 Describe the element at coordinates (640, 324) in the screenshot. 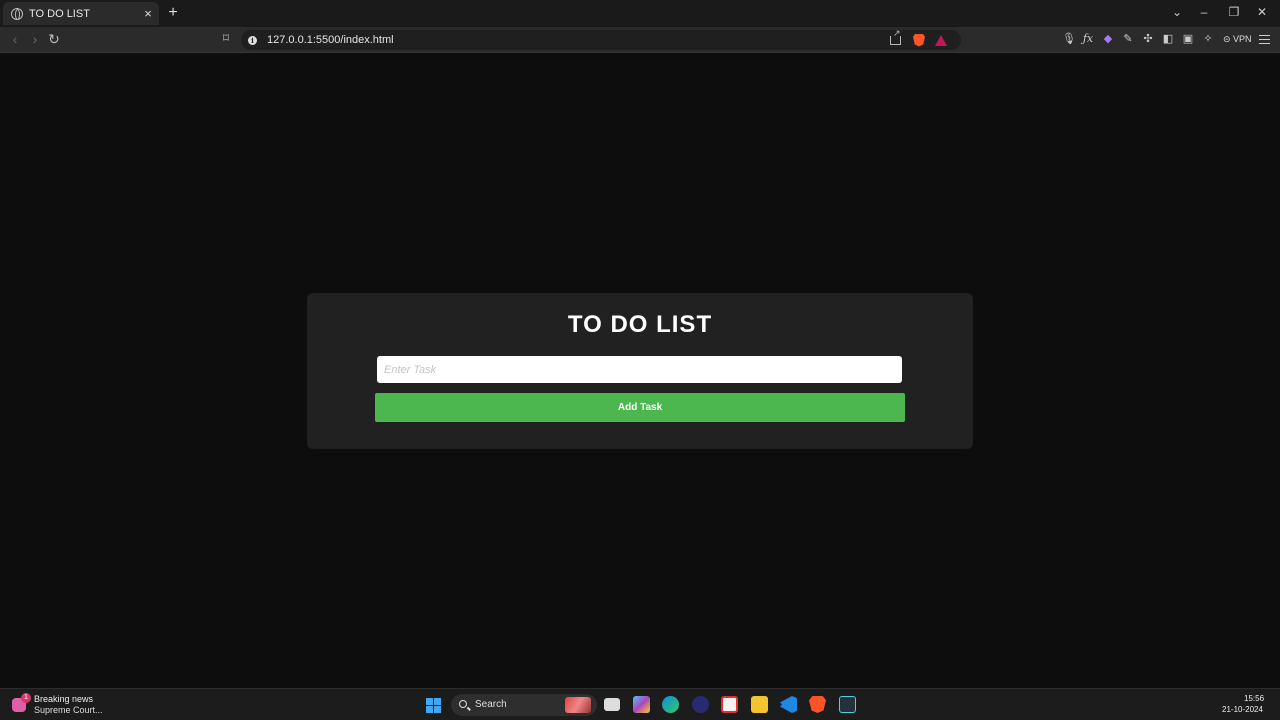

I see `page-title: TO DO LIST` at that location.